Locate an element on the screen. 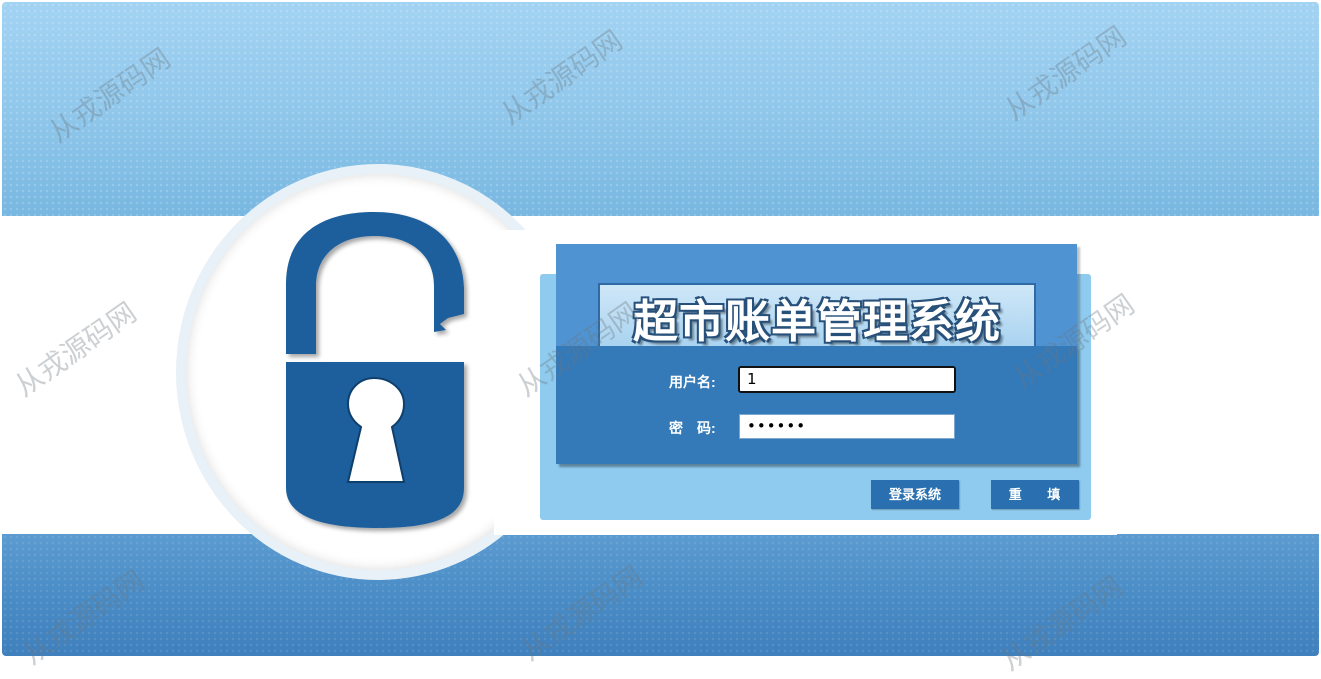 Image resolution: width=1321 pixels, height=679 pixels. reset-button: 重 填 is located at coordinates (1035, 494).